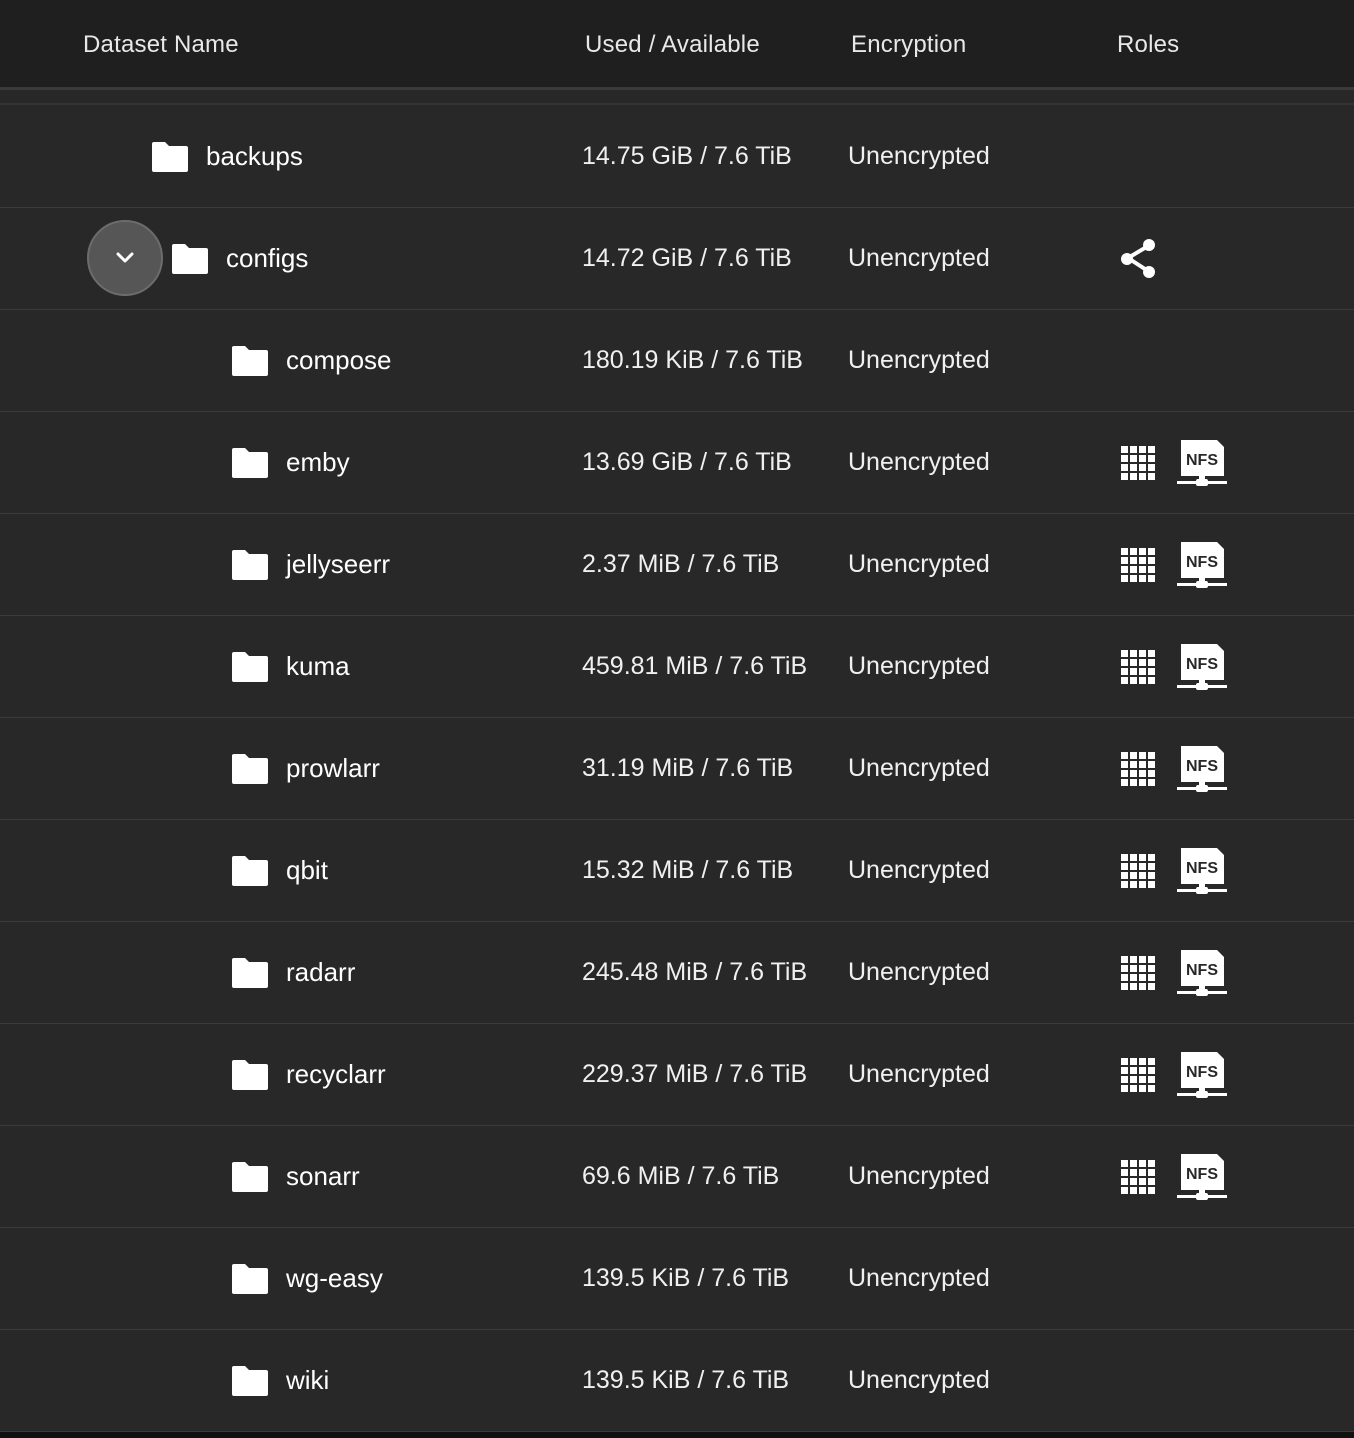 The height and width of the screenshot is (1438, 1354). What do you see at coordinates (688, 870) in the screenshot?
I see `used-available-value: 15.32 MiB / 7.6 TiB` at bounding box center [688, 870].